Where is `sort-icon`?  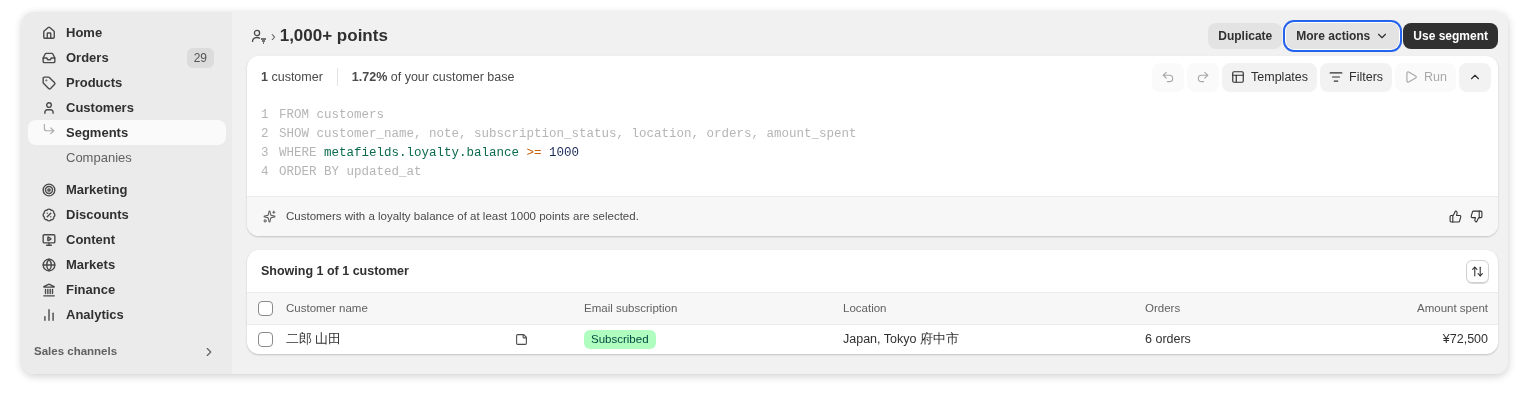
sort-icon is located at coordinates (1477, 271).